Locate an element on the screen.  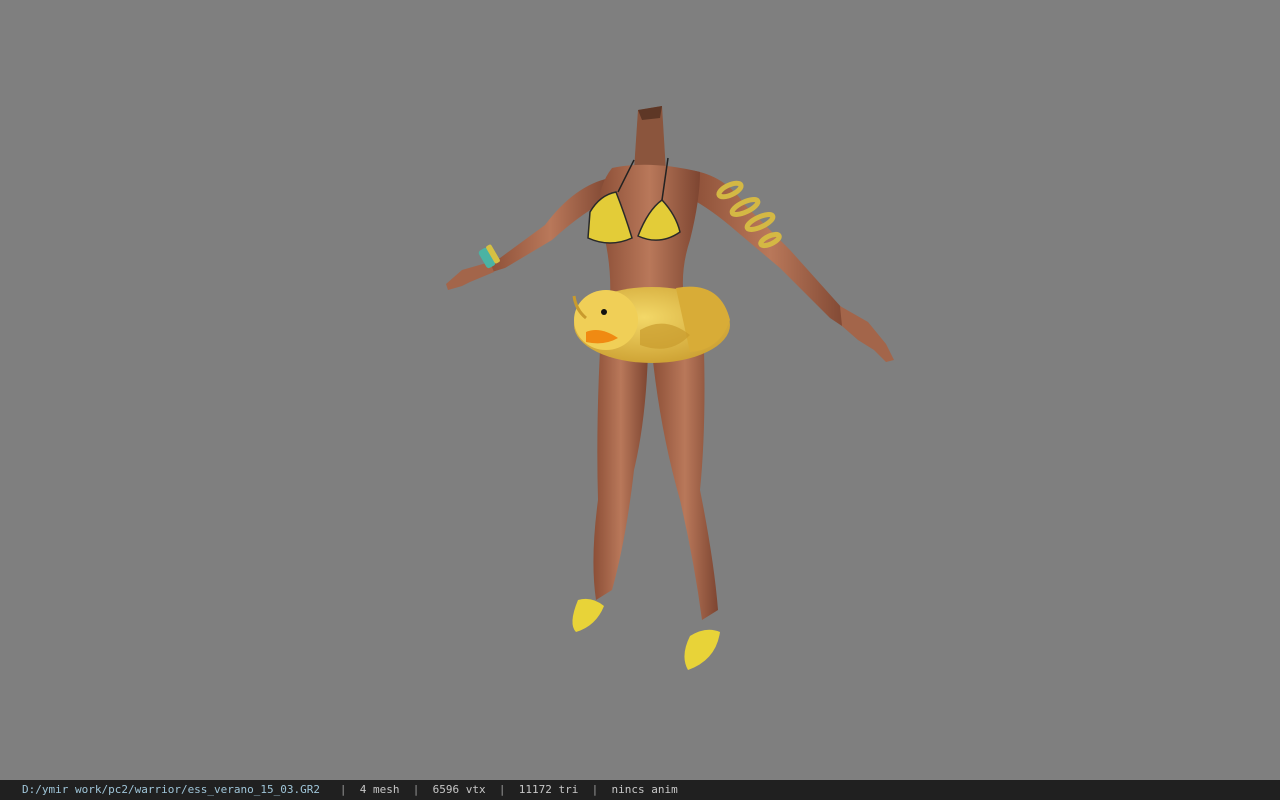
left-arm is located at coordinates (529, 234).